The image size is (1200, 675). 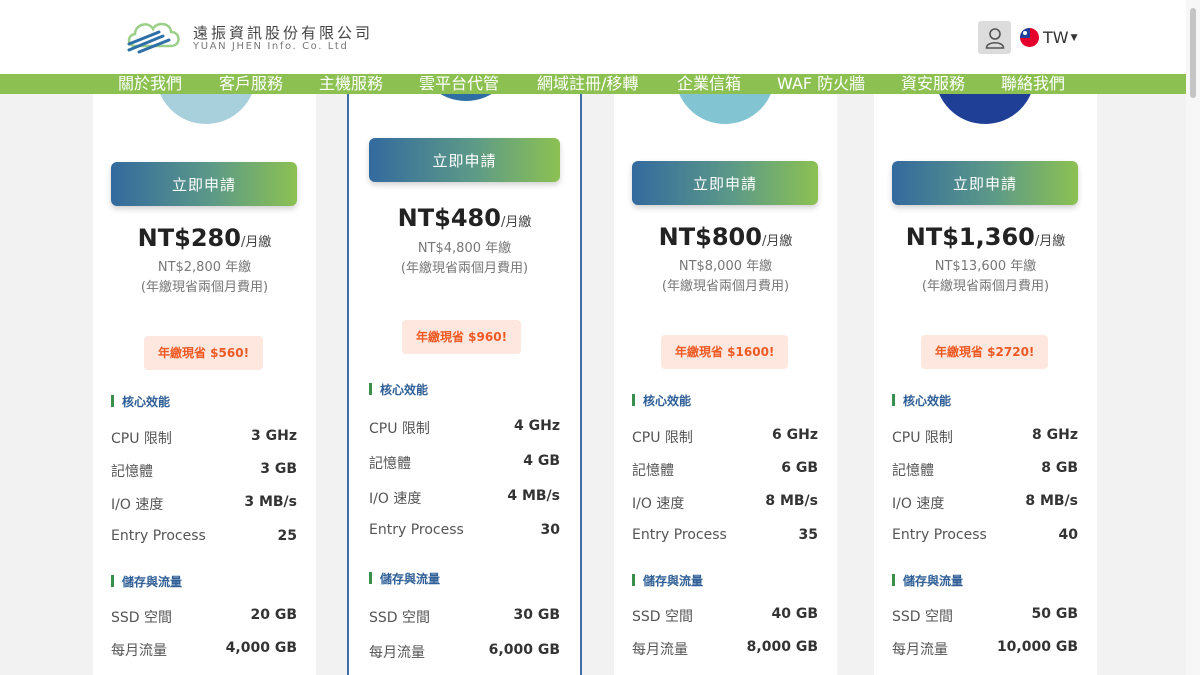 What do you see at coordinates (725, 535) in the screenshot?
I see `spec-row: Entry Process 35` at bounding box center [725, 535].